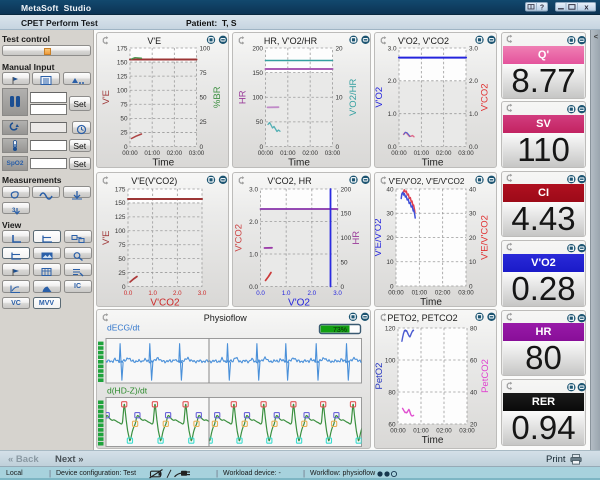 The width and height of the screenshot is (600, 480). I want to click on svg-text: V'E/V'O2, so click(379, 238).